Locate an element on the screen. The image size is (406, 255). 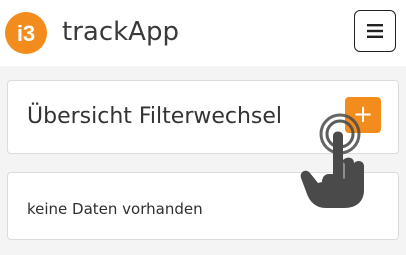
tap-hand-icon is located at coordinates (332, 160).